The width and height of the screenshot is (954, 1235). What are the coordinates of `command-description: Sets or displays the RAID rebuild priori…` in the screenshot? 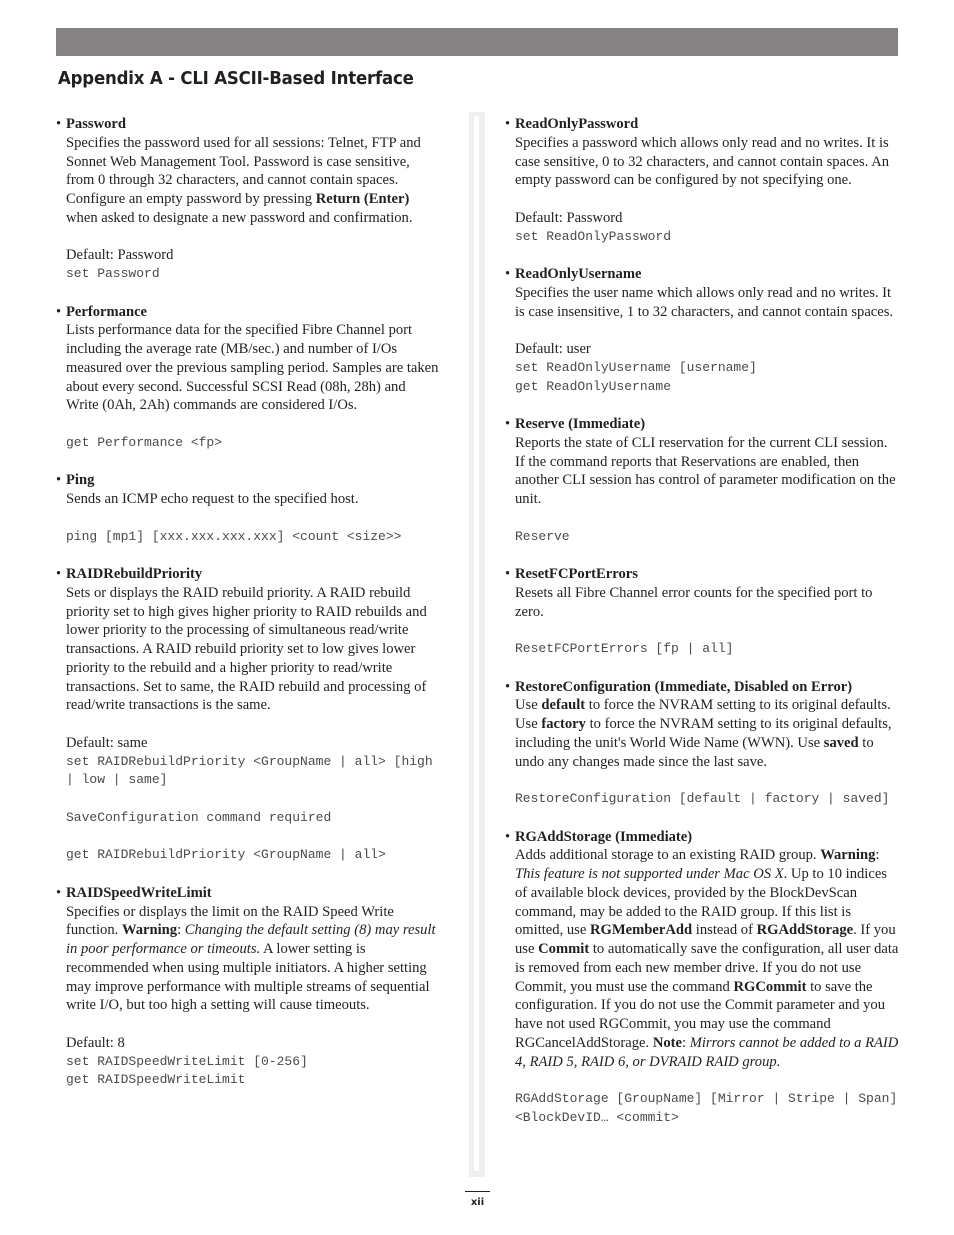 It's located at (253, 649).